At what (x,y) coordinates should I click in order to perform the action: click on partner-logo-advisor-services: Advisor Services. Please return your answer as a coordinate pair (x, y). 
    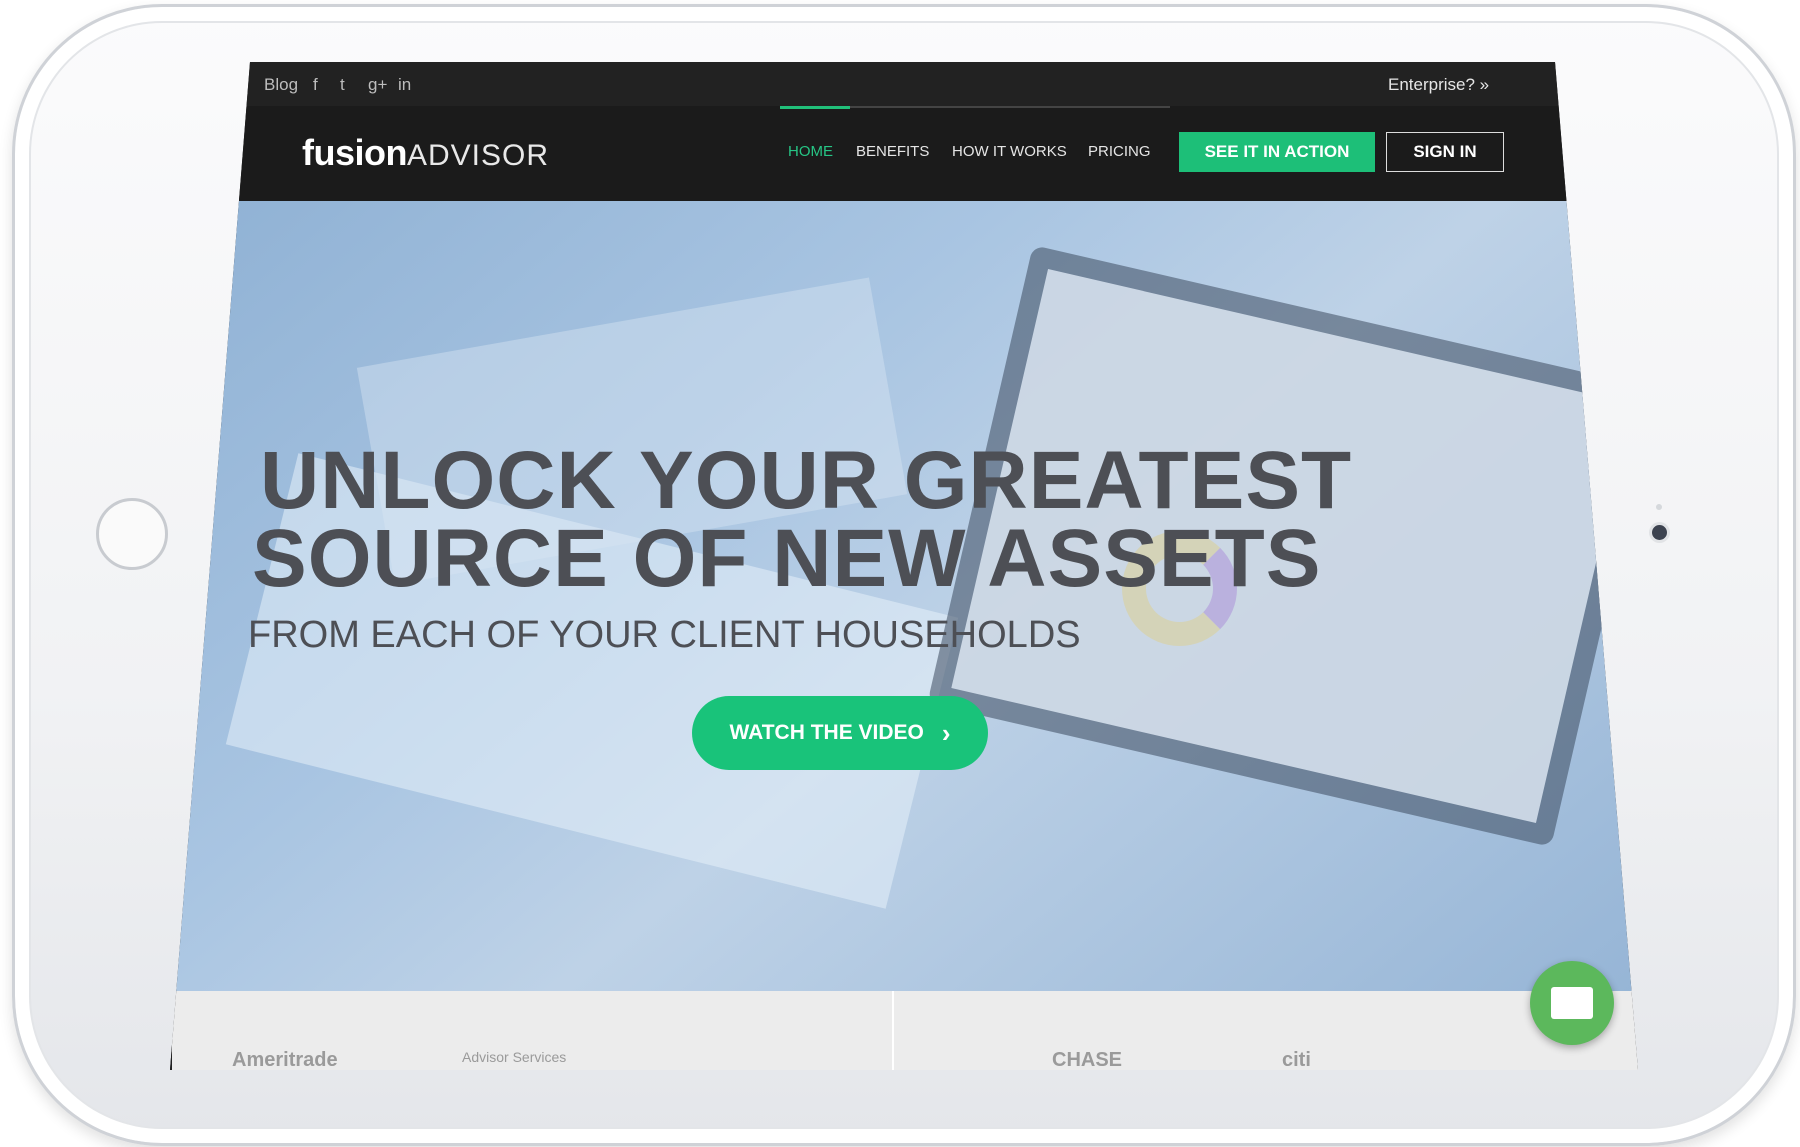
    Looking at the image, I should click on (514, 1057).